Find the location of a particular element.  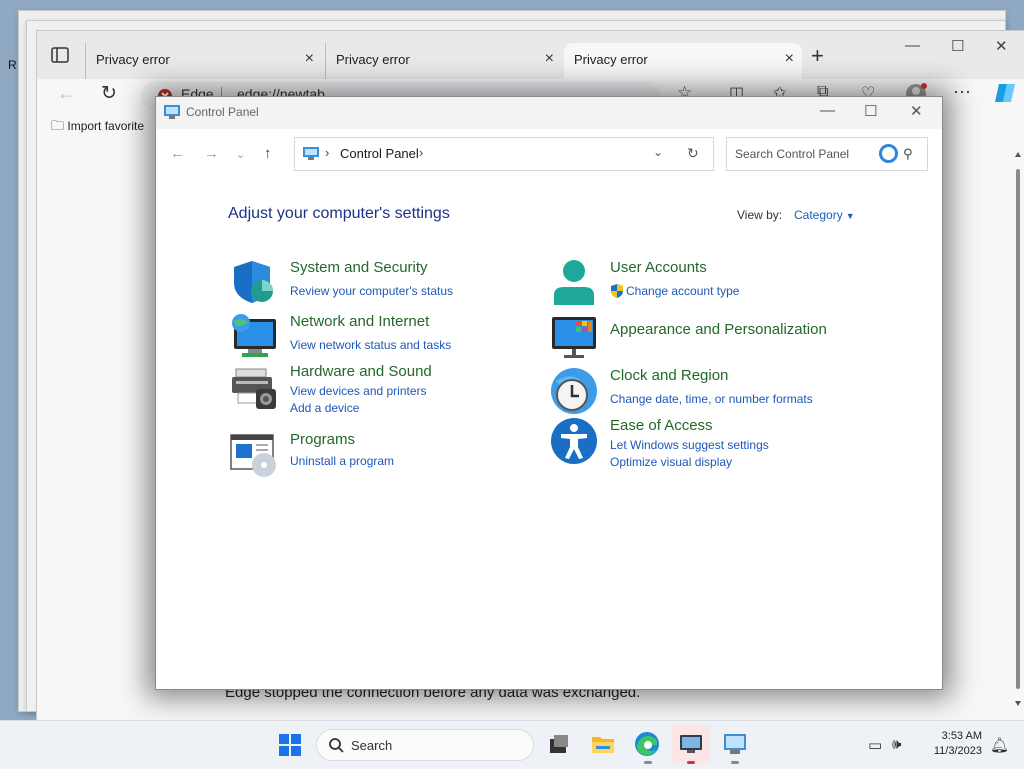

taskbar-search: Search is located at coordinates (425, 745).